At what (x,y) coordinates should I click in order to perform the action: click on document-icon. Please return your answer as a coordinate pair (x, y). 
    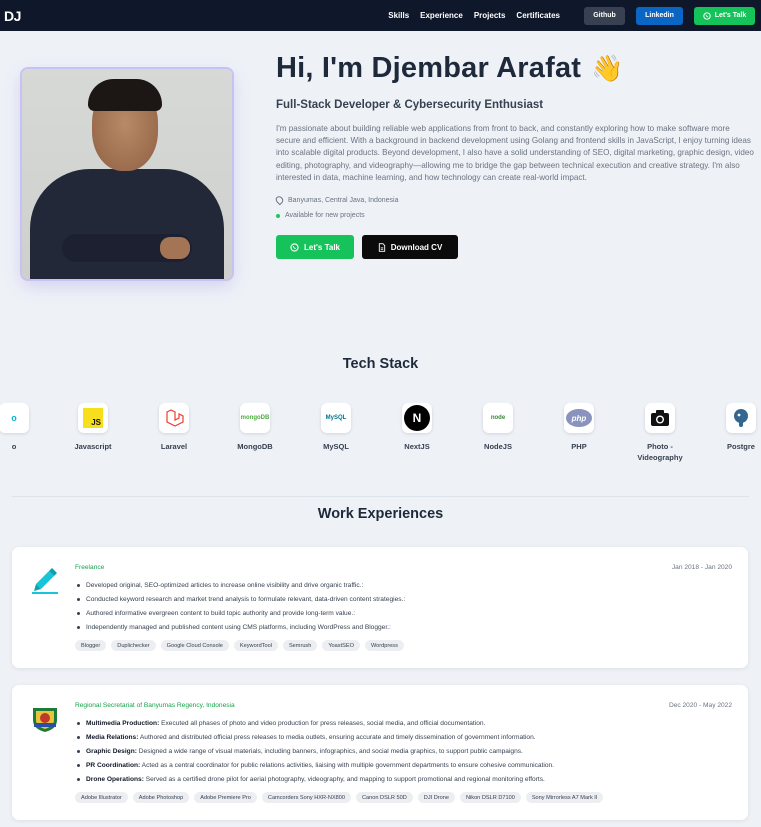
    Looking at the image, I should click on (381, 247).